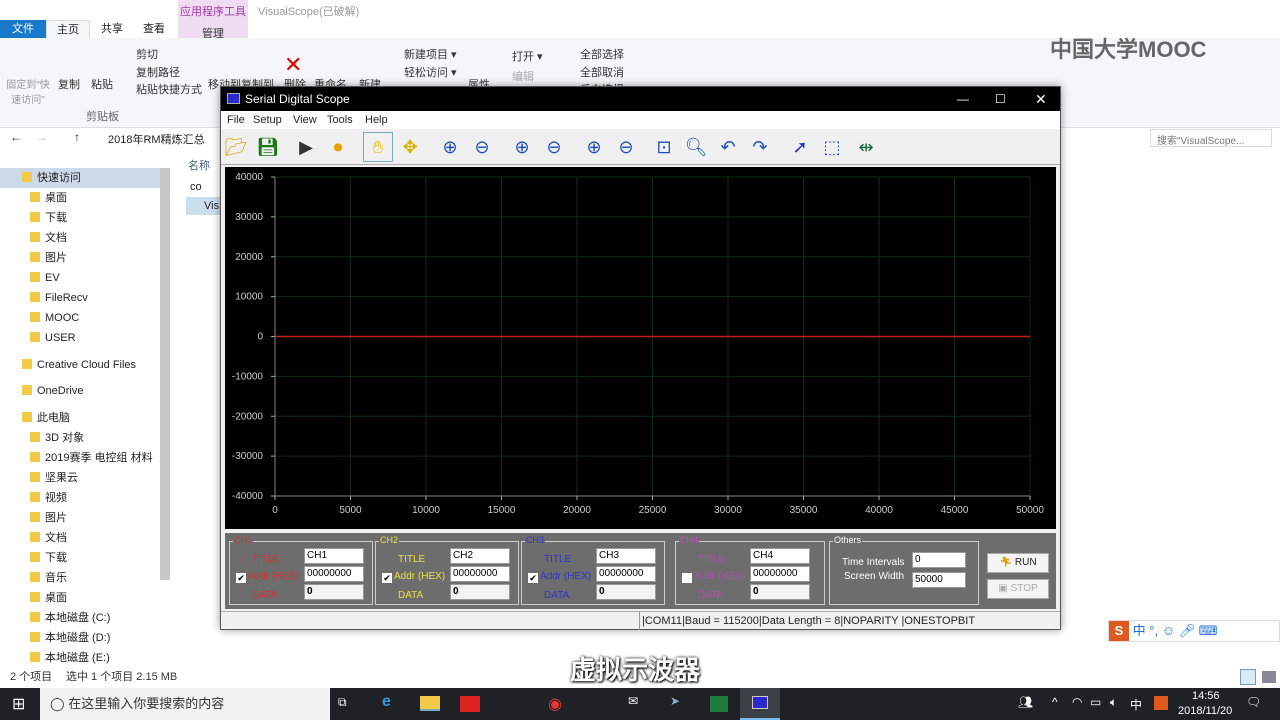  Describe the element at coordinates (1018, 563) in the screenshot. I see `run-button: 🏃︎ RUN` at that location.